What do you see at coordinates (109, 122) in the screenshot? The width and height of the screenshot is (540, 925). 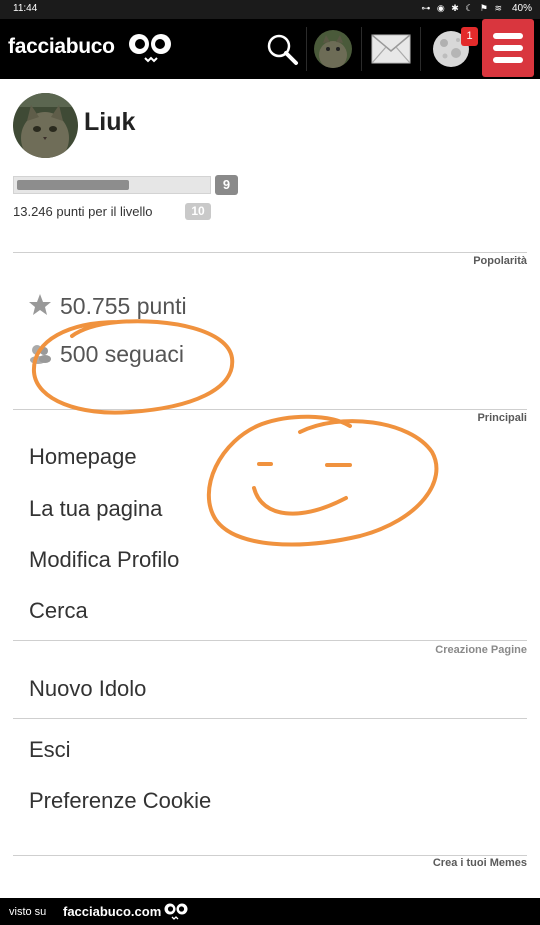 I see `profile-username: Liuk` at bounding box center [109, 122].